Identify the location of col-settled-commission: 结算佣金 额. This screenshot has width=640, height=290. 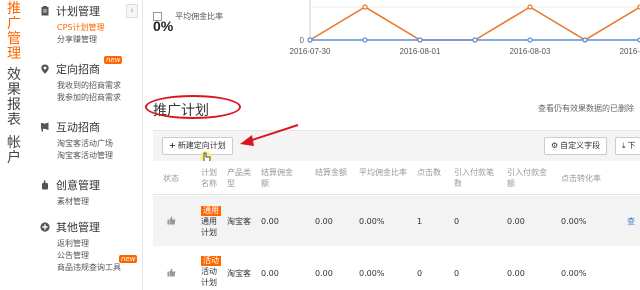
(277, 178).